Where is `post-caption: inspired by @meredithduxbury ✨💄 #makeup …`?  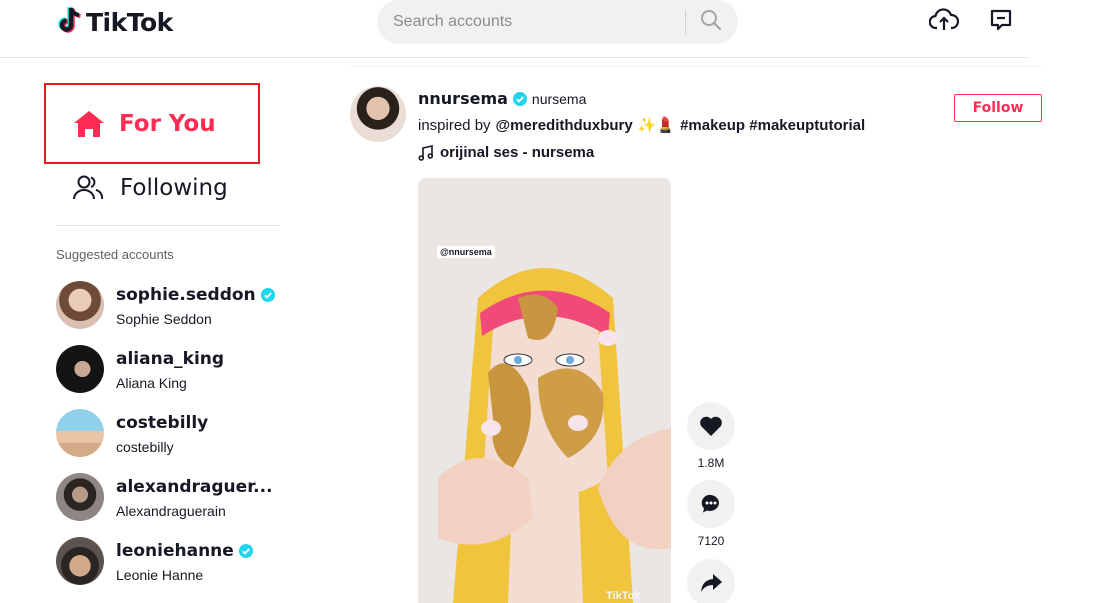
post-caption: inspired by @meredithduxbury ✨💄 #makeup … is located at coordinates (641, 125).